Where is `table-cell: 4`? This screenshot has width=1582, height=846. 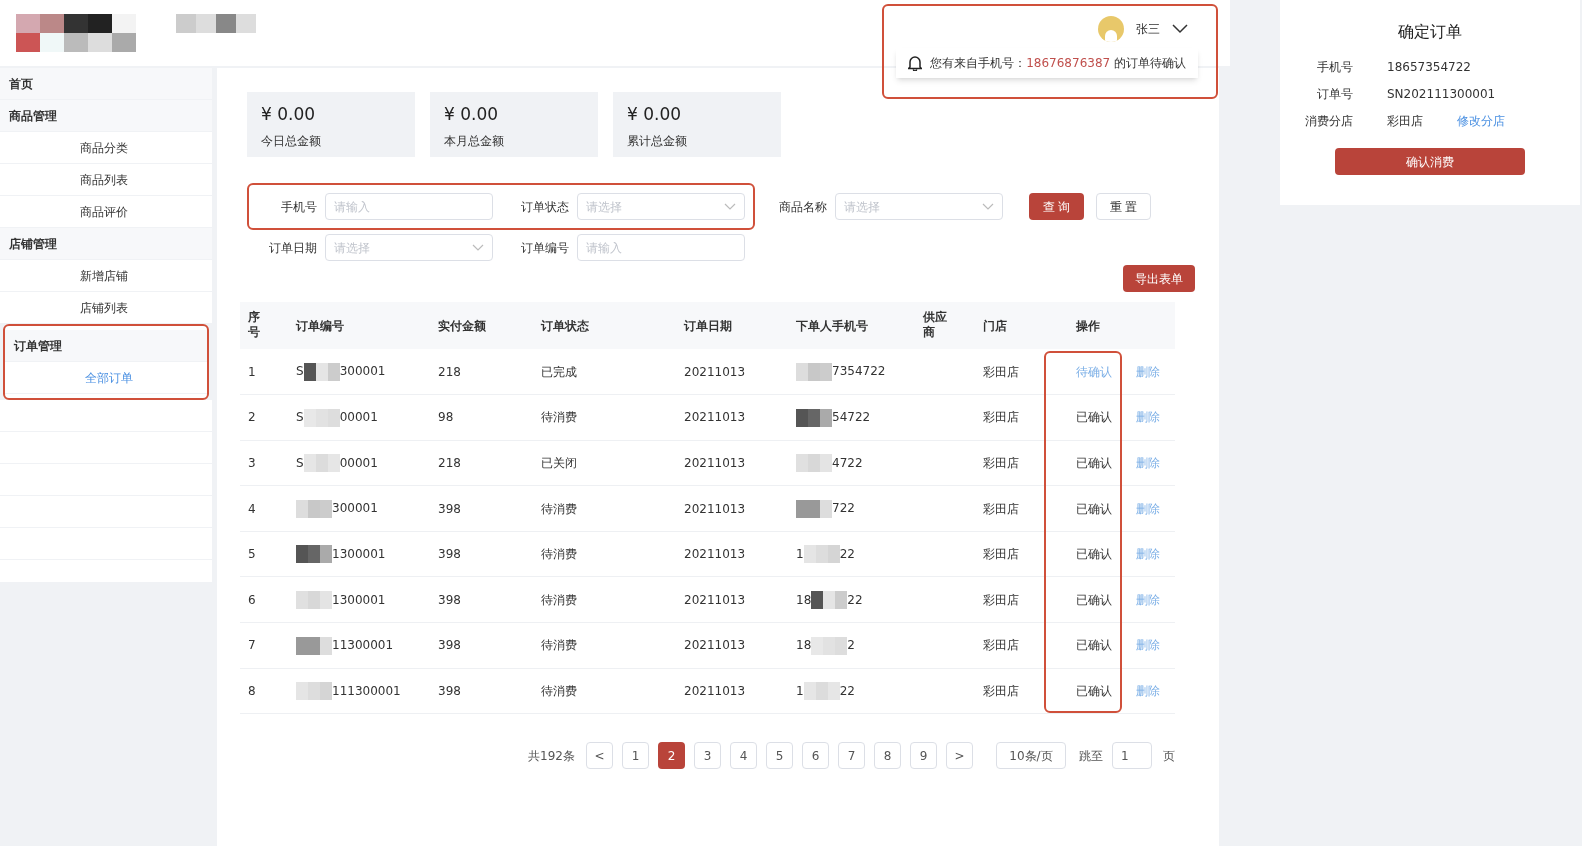
table-cell: 4 is located at coordinates (252, 508).